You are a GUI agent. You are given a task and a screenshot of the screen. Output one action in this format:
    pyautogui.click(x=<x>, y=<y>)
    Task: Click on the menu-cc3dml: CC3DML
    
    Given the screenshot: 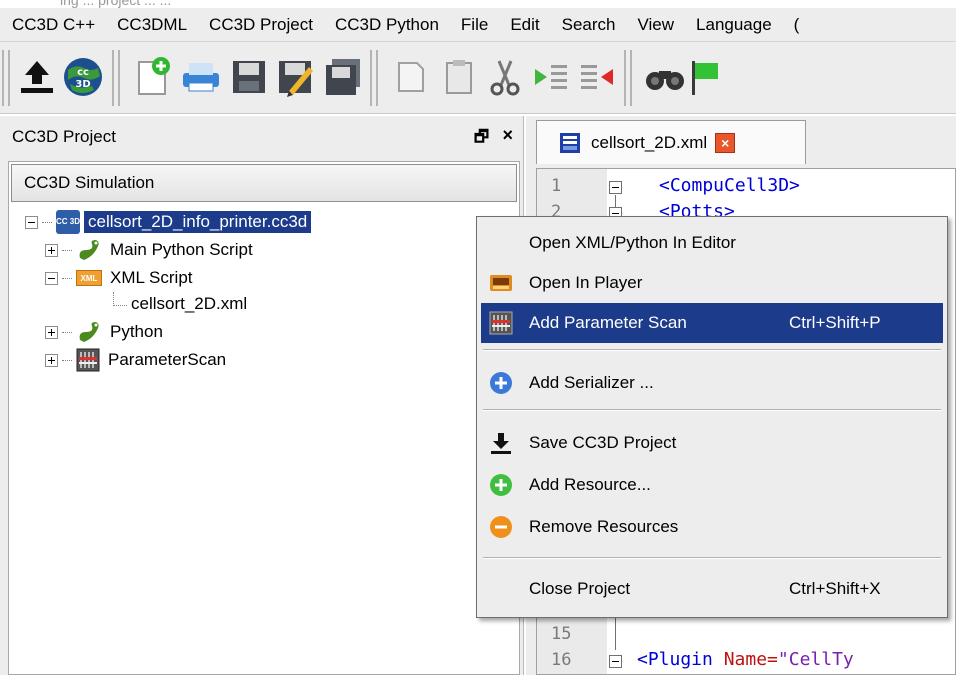 What is the action you would take?
    pyautogui.click(x=152, y=25)
    